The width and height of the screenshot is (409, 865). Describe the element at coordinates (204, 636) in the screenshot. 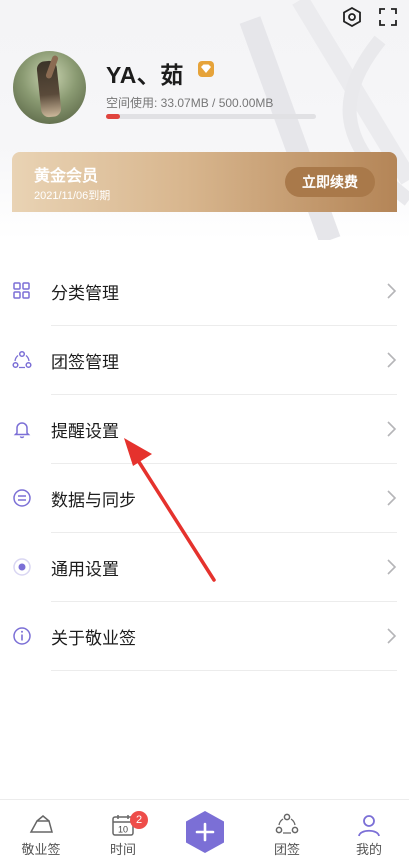

I see `menu-item-about: 关于敬业签` at that location.